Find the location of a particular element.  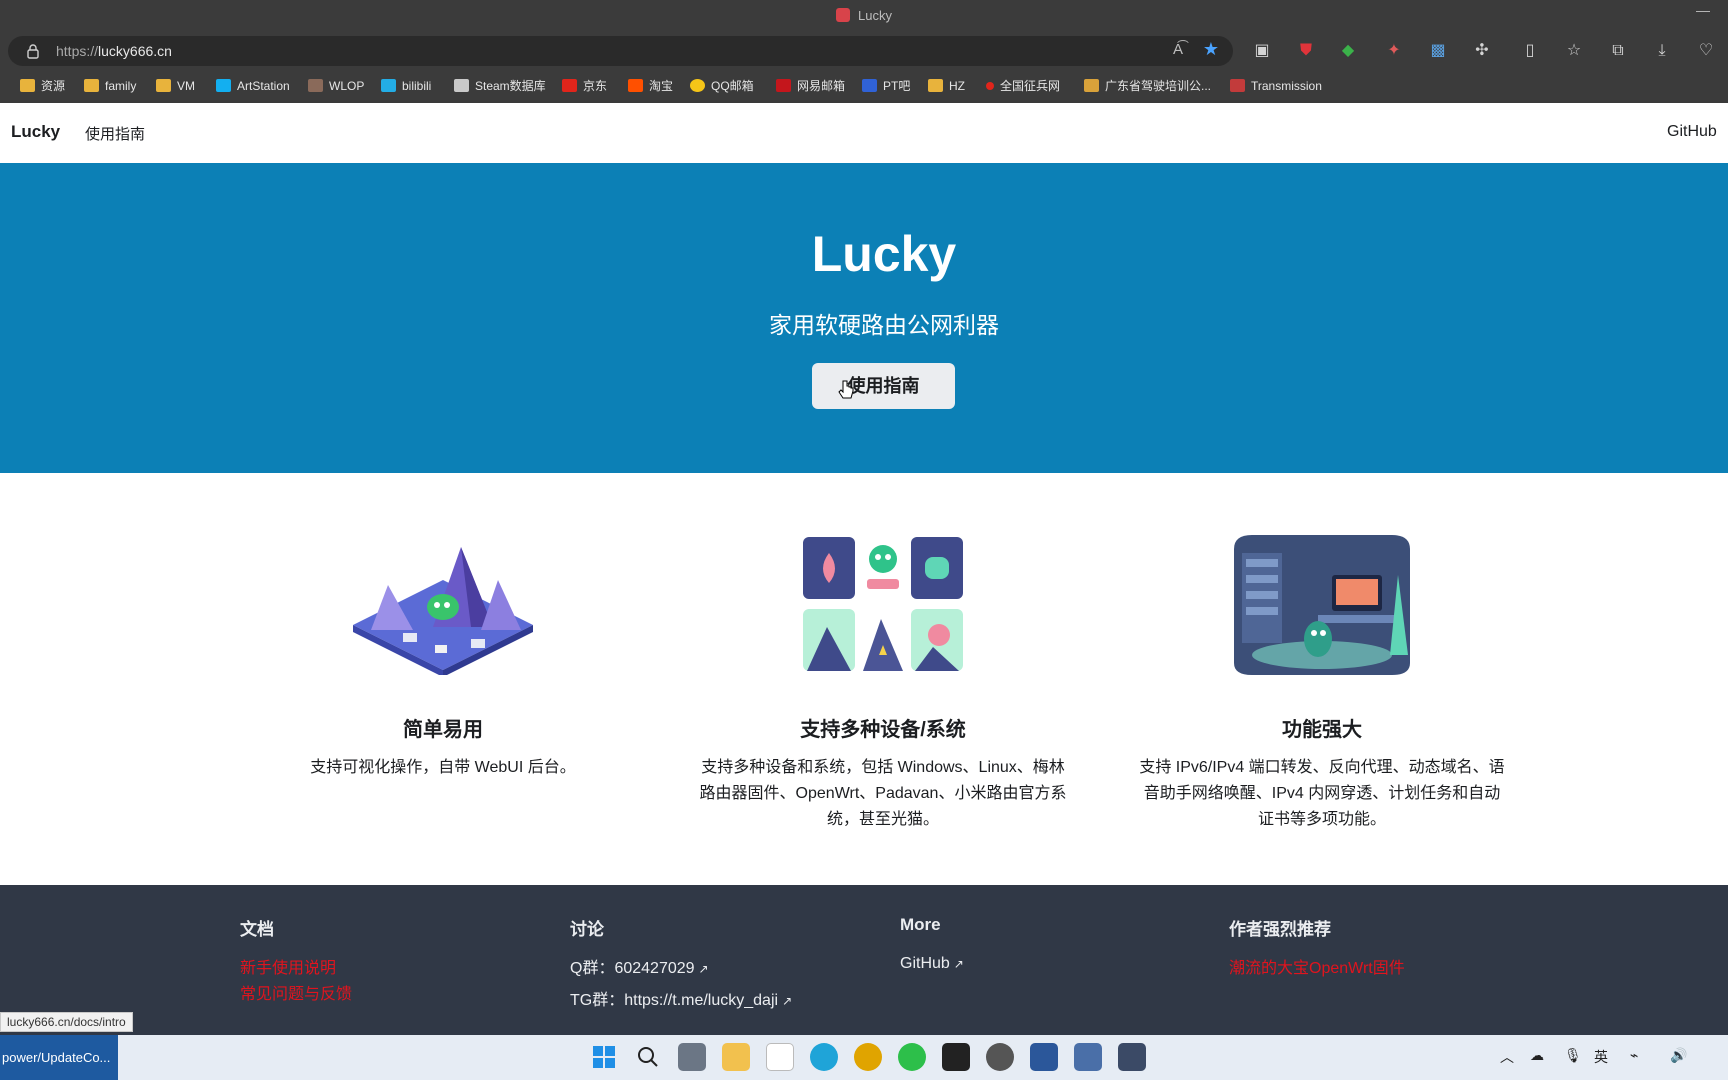

taobao-icon is located at coordinates (635, 85).